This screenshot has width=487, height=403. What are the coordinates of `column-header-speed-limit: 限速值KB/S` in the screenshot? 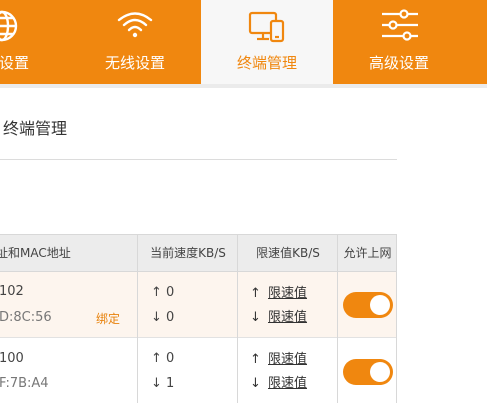 It's located at (288, 253).